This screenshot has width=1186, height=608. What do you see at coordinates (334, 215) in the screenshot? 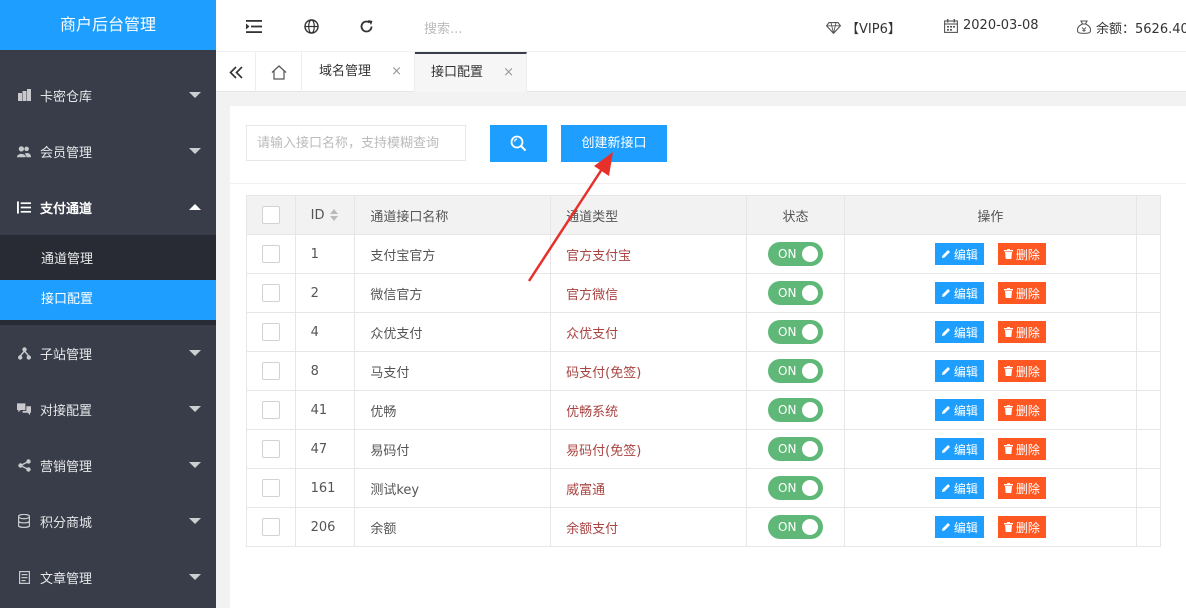
I see `sort-icon` at bounding box center [334, 215].